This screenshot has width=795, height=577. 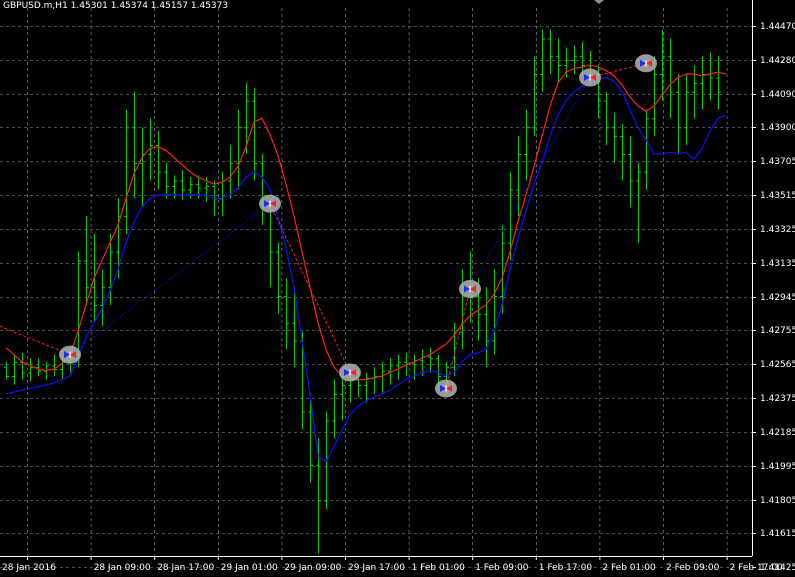 What do you see at coordinates (777, 95) in the screenshot?
I see `price-label: 1.44090` at bounding box center [777, 95].